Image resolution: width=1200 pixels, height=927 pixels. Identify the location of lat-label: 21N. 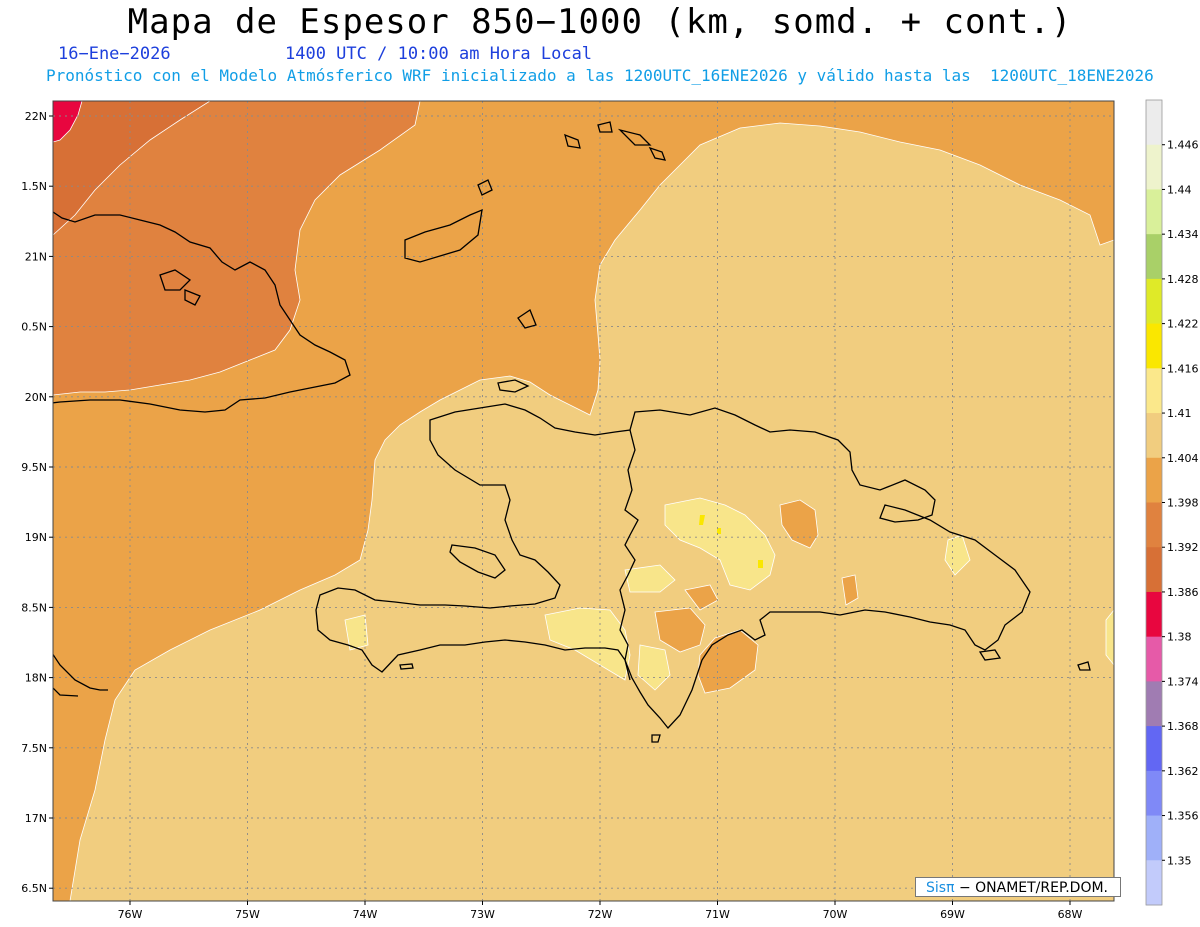
(36, 256).